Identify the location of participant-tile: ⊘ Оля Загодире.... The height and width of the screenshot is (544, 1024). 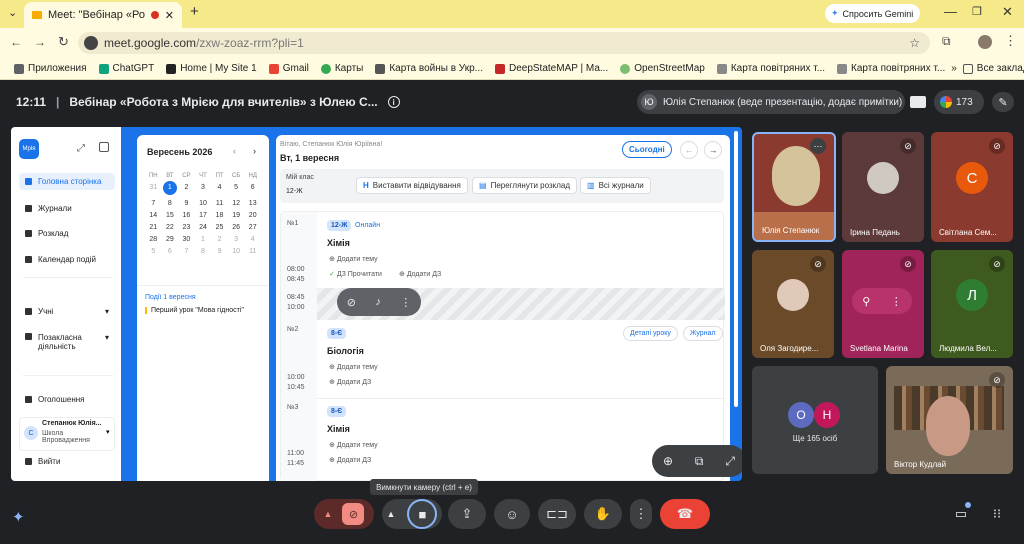
(793, 304).